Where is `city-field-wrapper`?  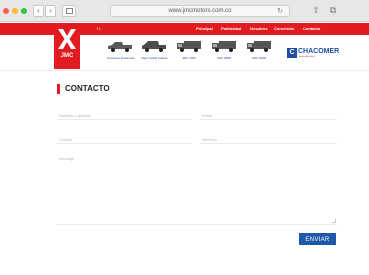 city-field-wrapper is located at coordinates (124, 137).